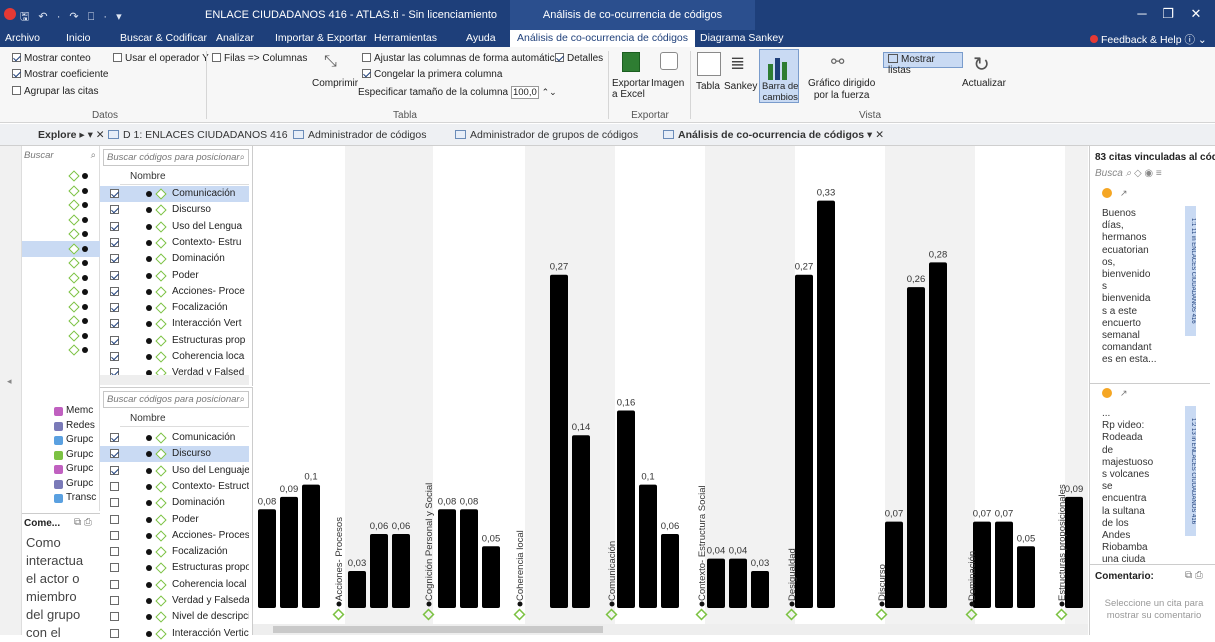  What do you see at coordinates (174, 341) in the screenshot?
I see `code-row: Estructuras prop` at bounding box center [174, 341].